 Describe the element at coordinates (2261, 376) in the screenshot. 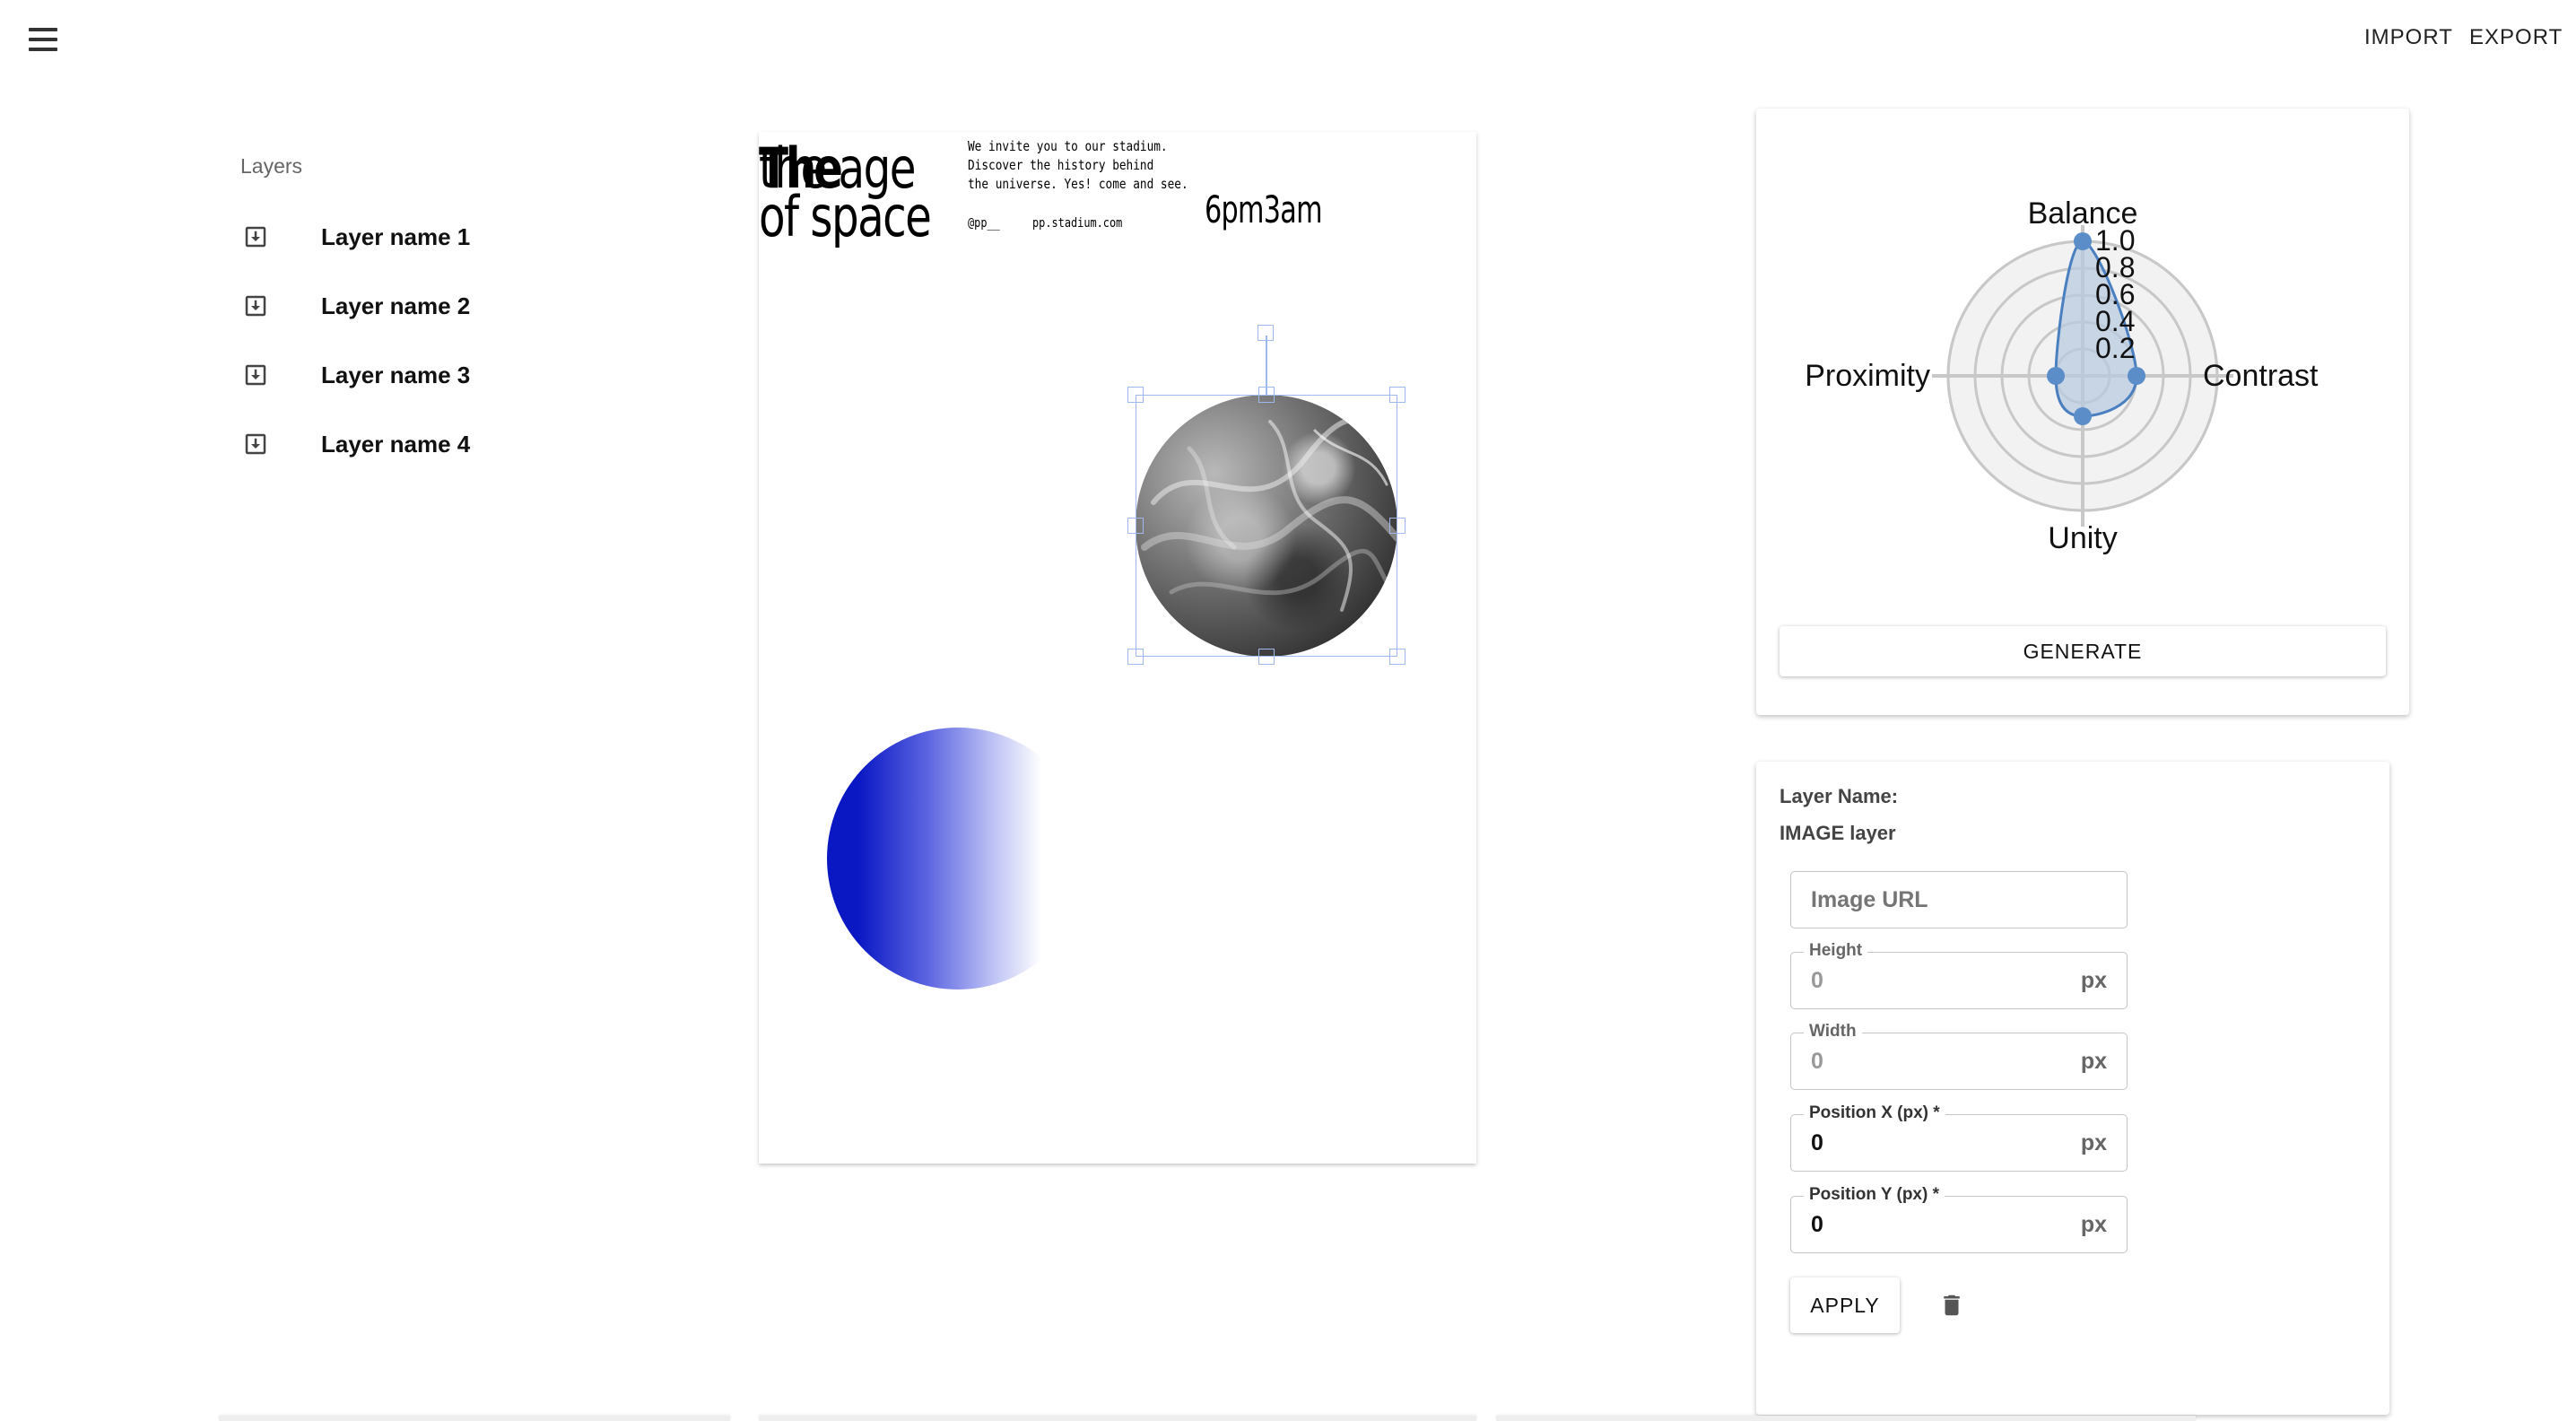

I see `radar-axis-label-contrast: Contrast` at that location.